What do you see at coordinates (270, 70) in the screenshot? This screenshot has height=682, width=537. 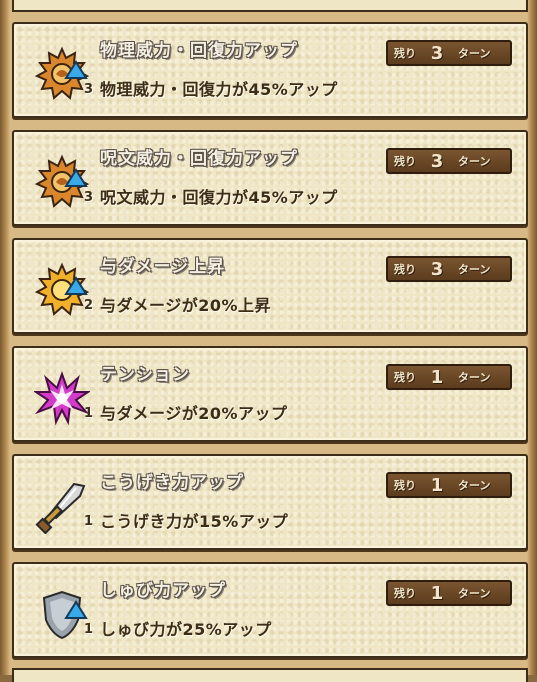 I see `buff-card: 3 物理威力・回復力アップ 物理威力・回復力が45%アップ 残り 3 ターン` at bounding box center [270, 70].